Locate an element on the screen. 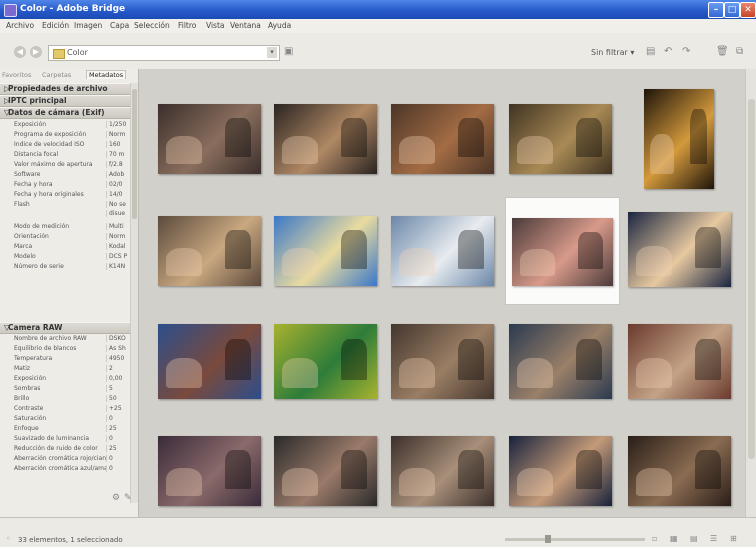  forward-button: ▶ is located at coordinates (36, 52).